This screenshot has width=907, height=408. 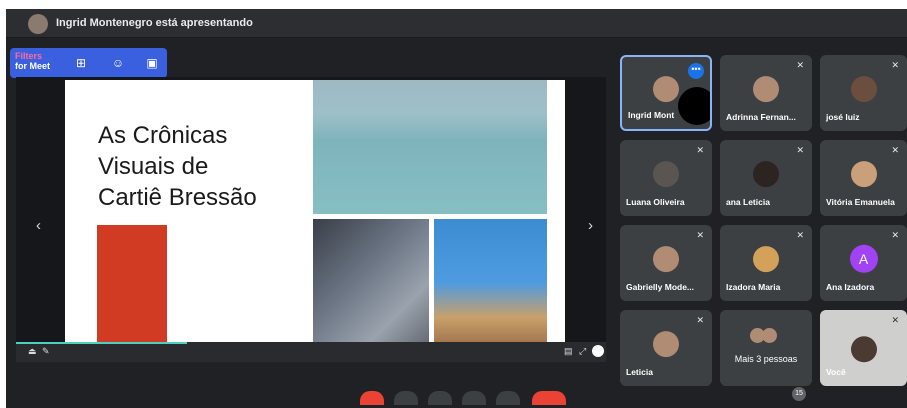 I want to click on participant-name: Vitória Emanuela, so click(x=860, y=202).